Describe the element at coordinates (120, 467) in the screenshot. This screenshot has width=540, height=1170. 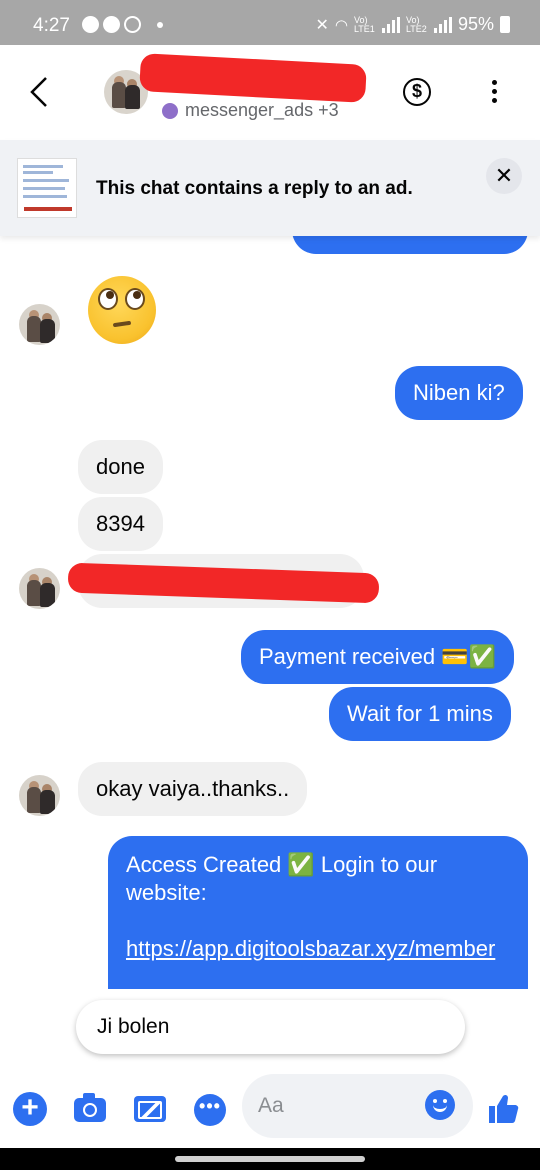
I see `message-bubble-incoming: done` at that location.